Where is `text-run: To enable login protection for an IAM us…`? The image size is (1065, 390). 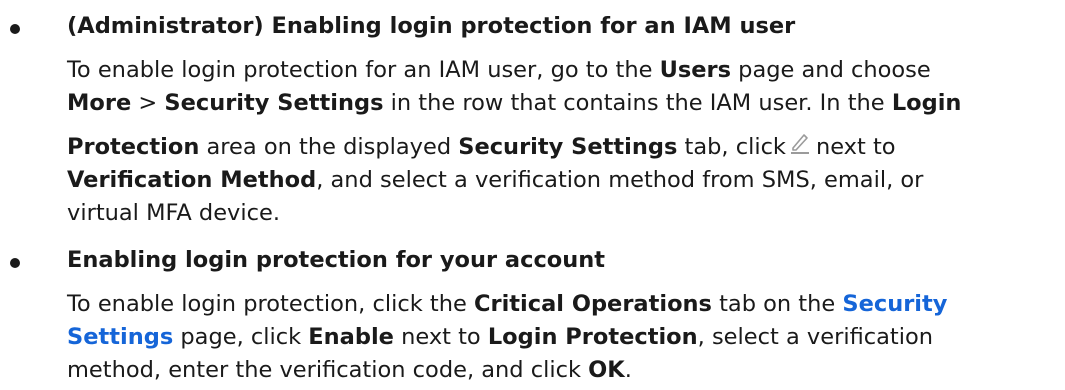 text-run: To enable login protection for an IAM us… is located at coordinates (363, 70).